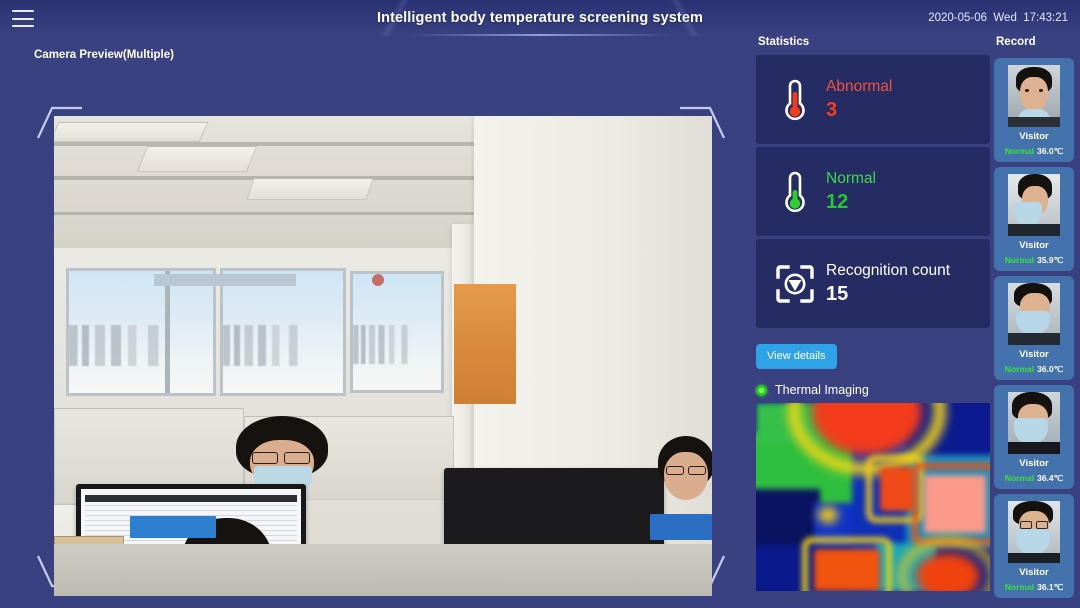  What do you see at coordinates (784, 42) in the screenshot?
I see `statistics-title: Statistics` at bounding box center [784, 42].